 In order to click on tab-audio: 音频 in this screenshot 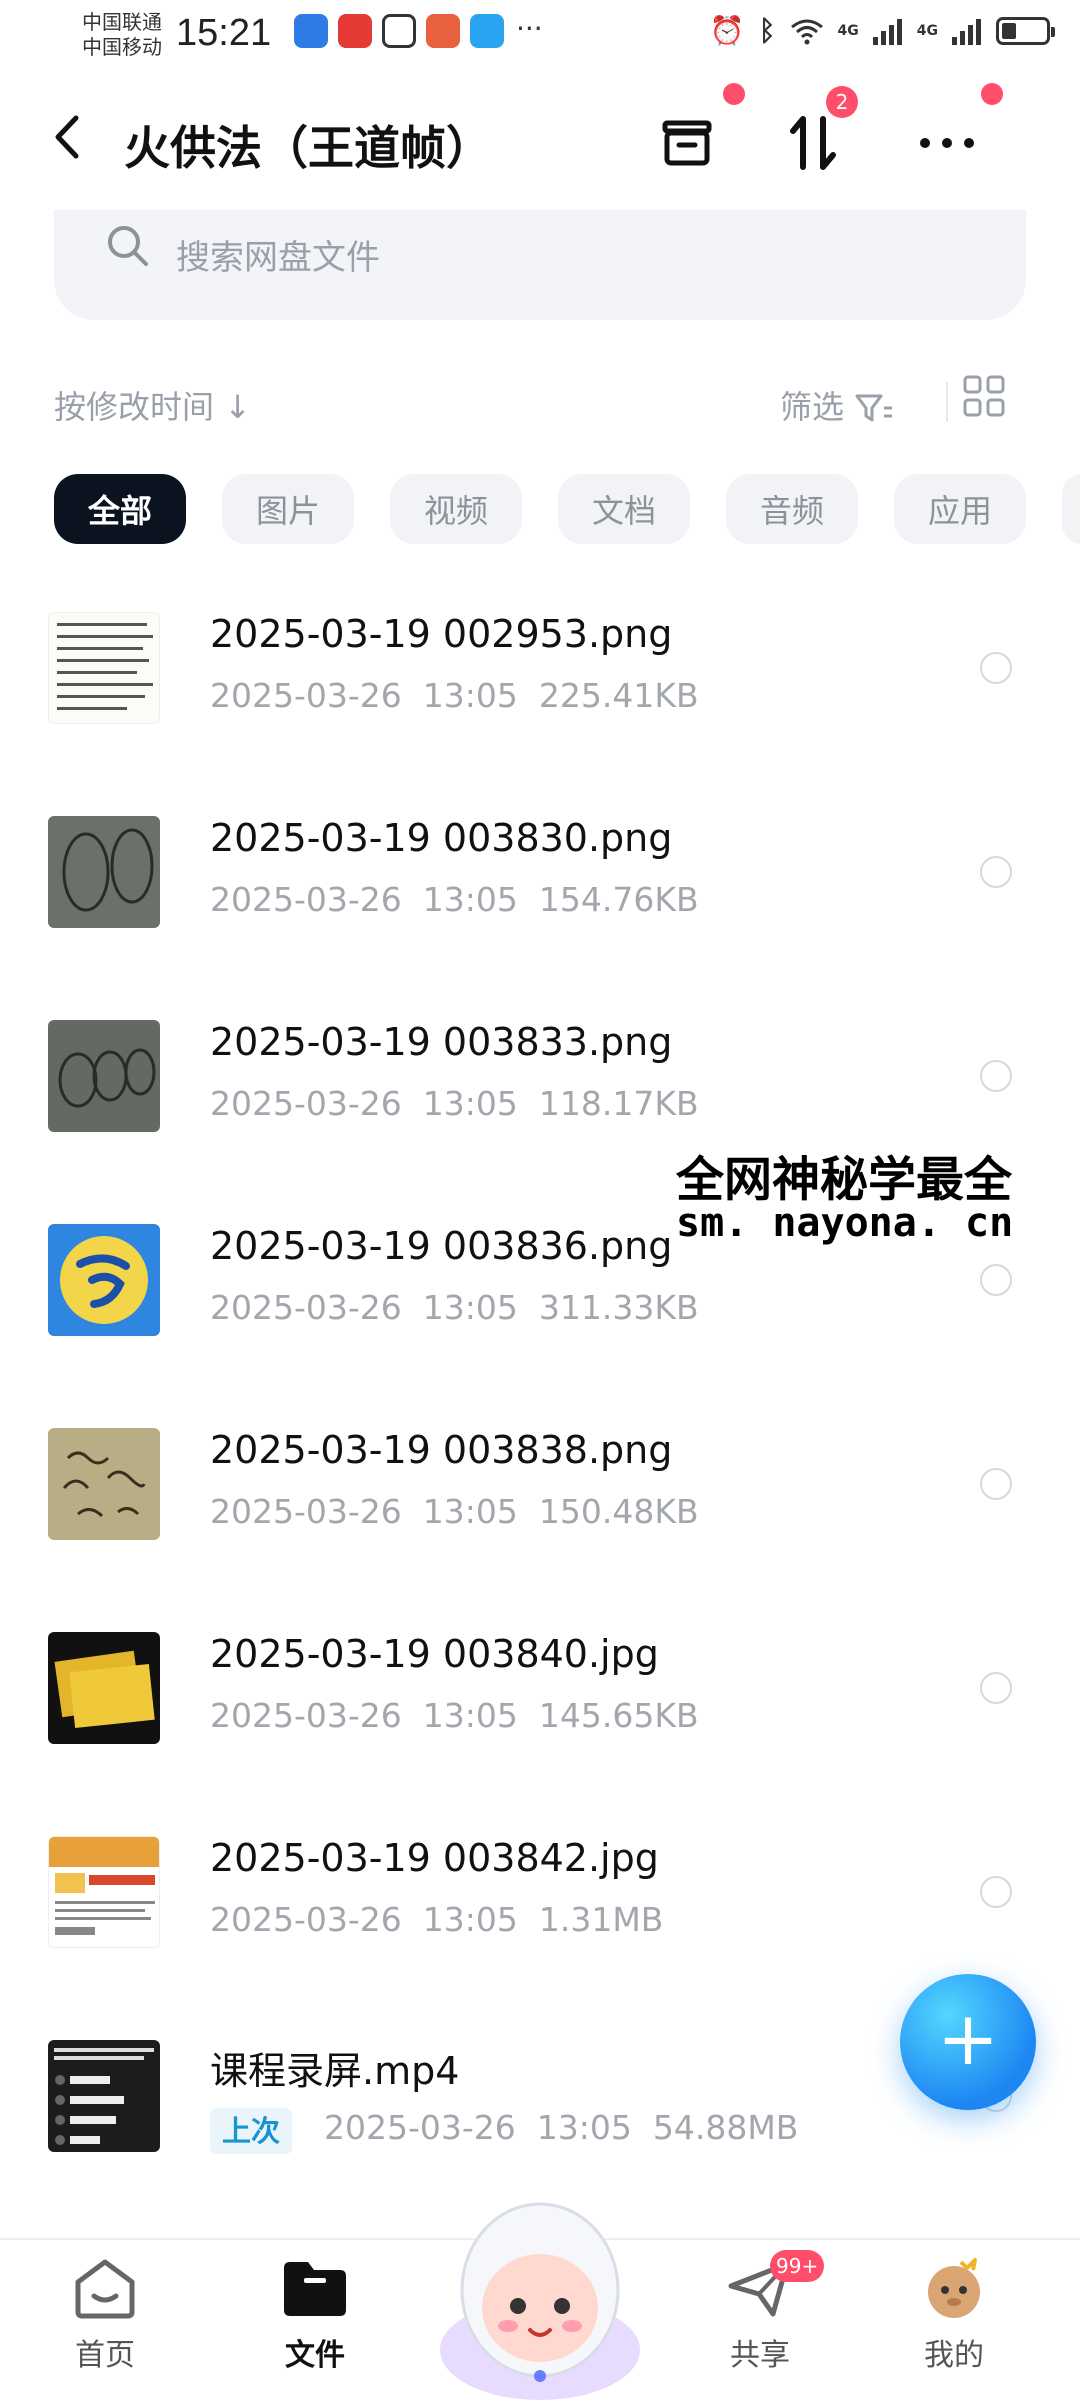, I will do `click(792, 509)`.